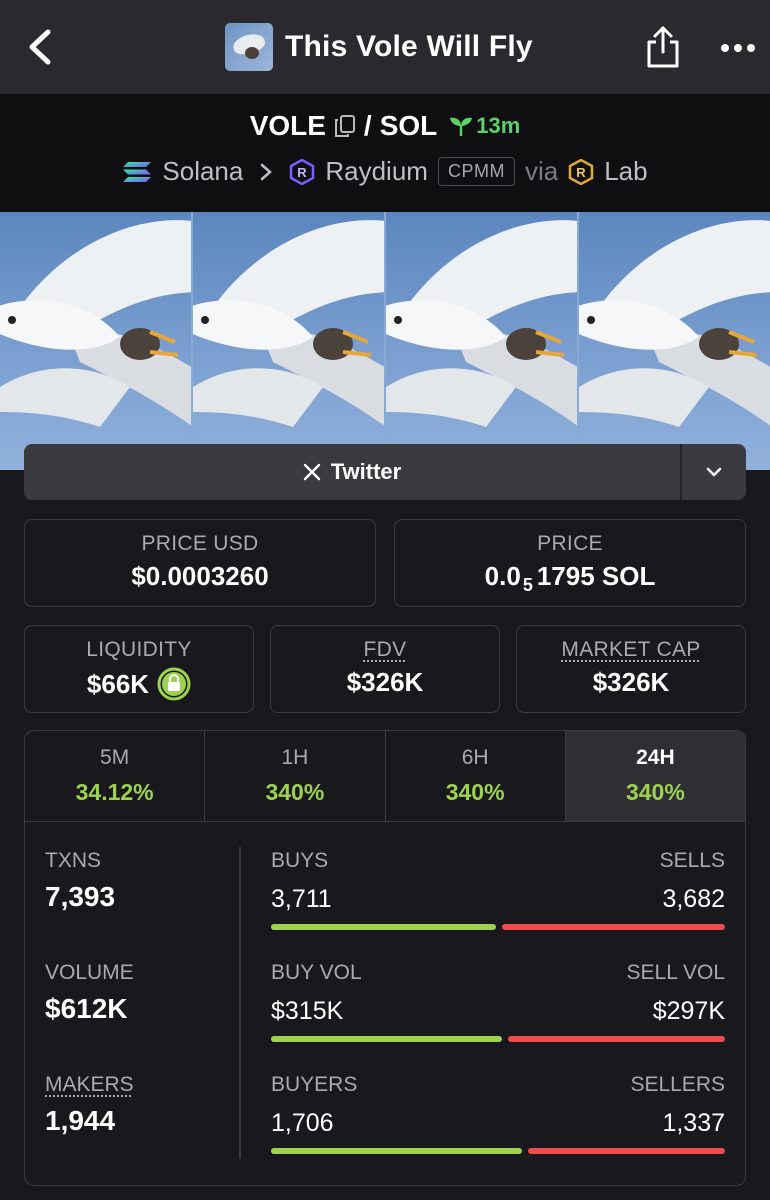 This screenshot has height=1200, width=770. What do you see at coordinates (476, 776) in the screenshot?
I see `tab-6h: 6H 340%` at bounding box center [476, 776].